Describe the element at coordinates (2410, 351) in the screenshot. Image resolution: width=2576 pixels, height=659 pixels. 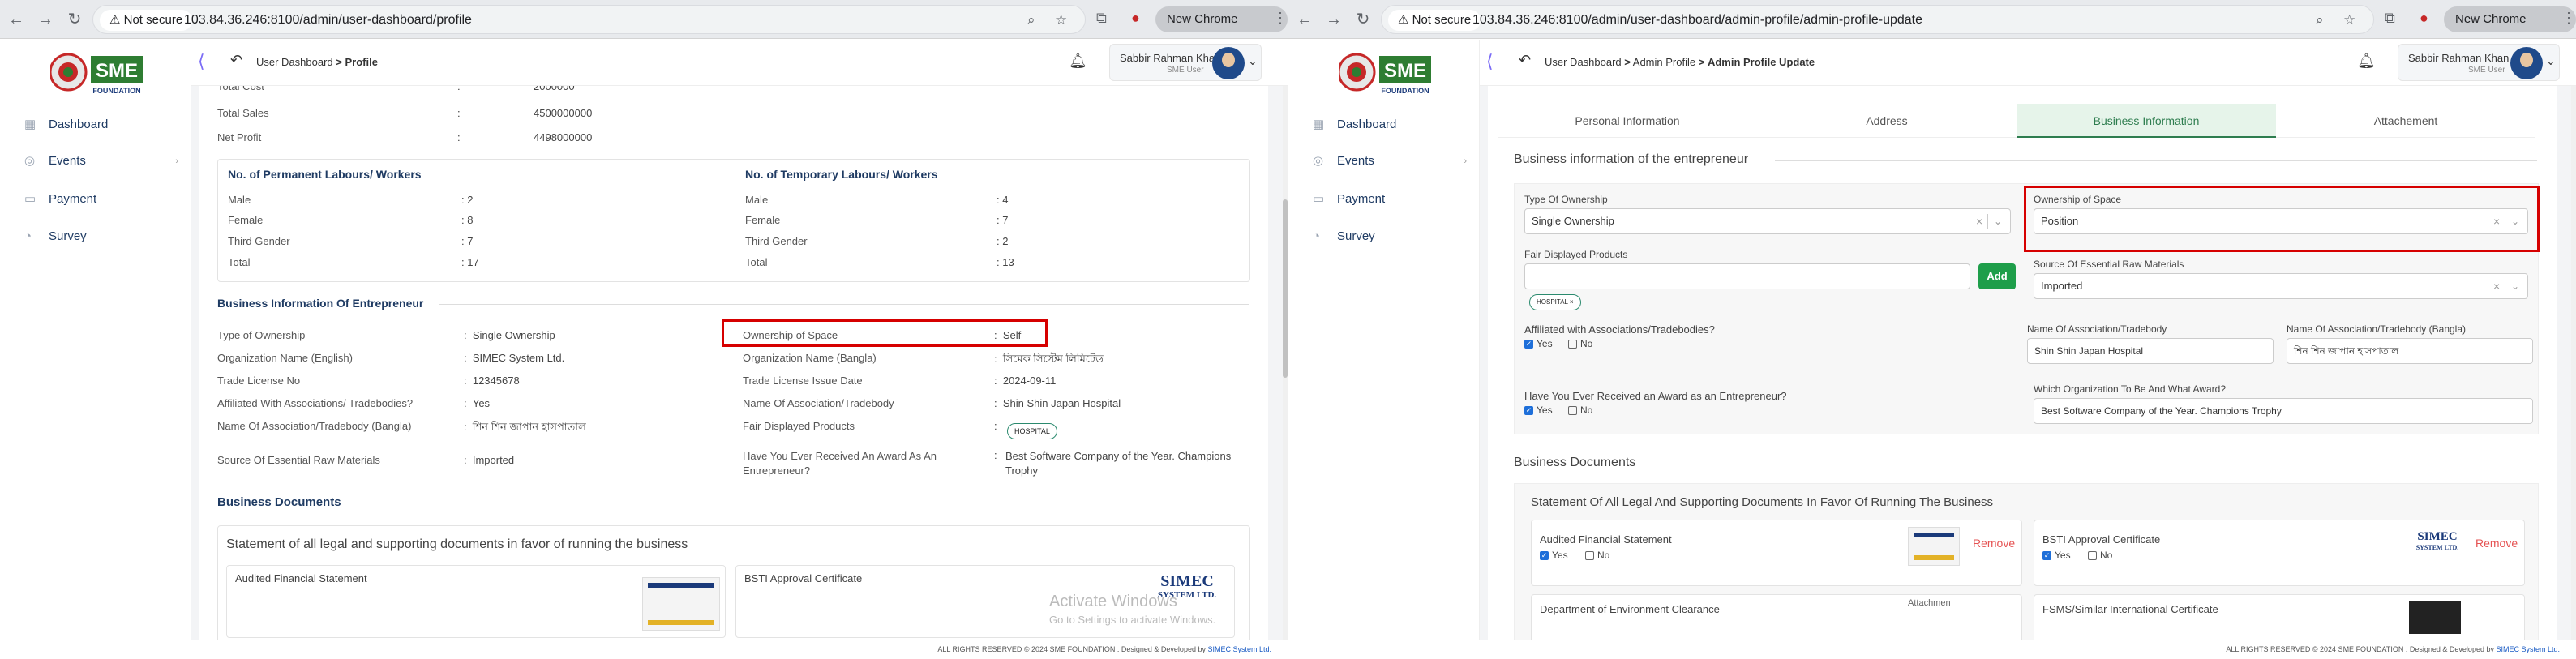
I see `association-name-bangla-input: শিন শিন জাপান হাসপাতাল` at that location.